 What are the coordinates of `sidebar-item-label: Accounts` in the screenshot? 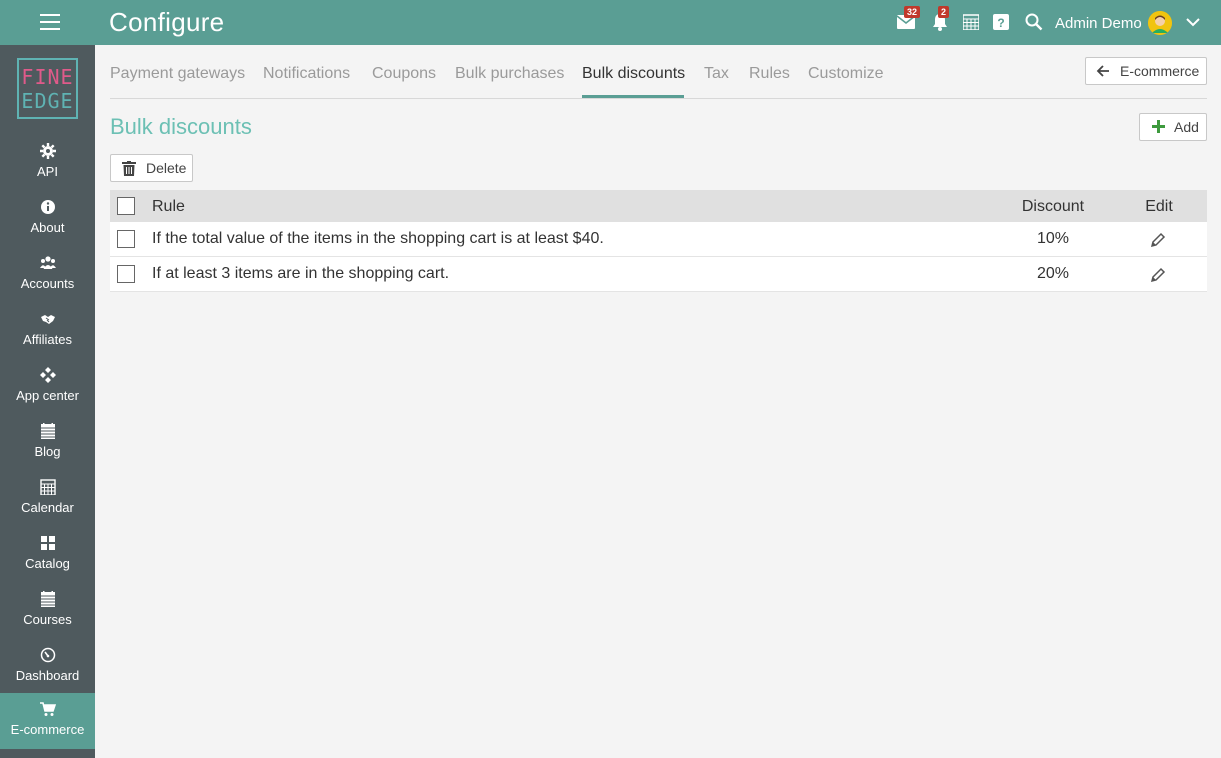 It's located at (47, 283).